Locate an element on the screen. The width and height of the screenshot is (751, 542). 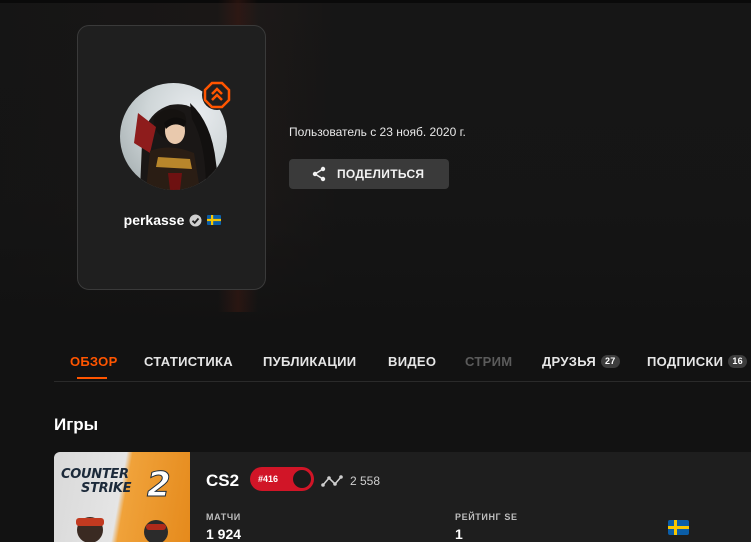
level-chevron-icon is located at coordinates (217, 95).